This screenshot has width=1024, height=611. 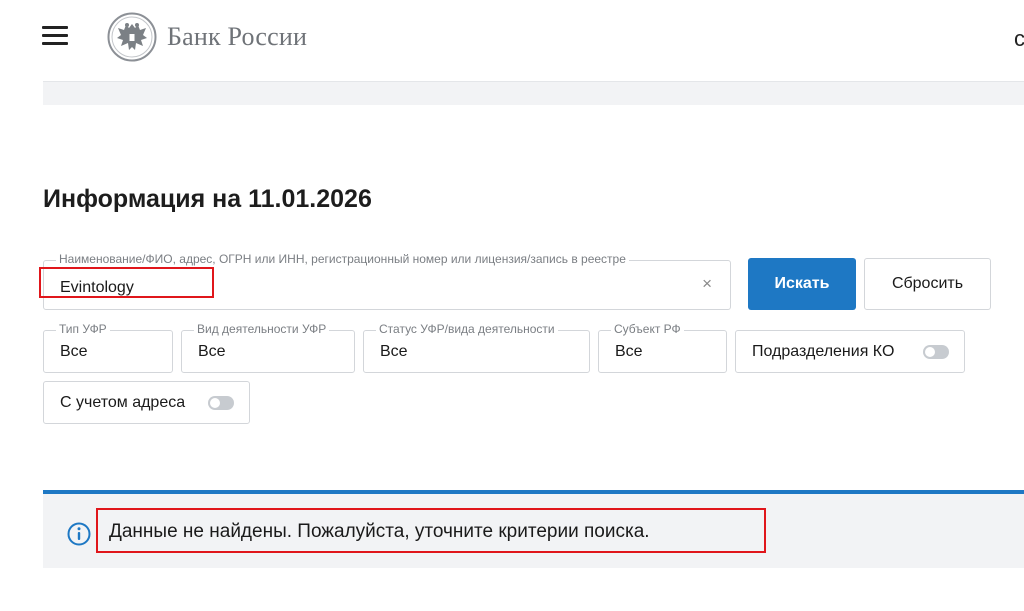 What do you see at coordinates (467, 329) in the screenshot?
I see `filter-label: Статус УФР/вида деятельности` at bounding box center [467, 329].